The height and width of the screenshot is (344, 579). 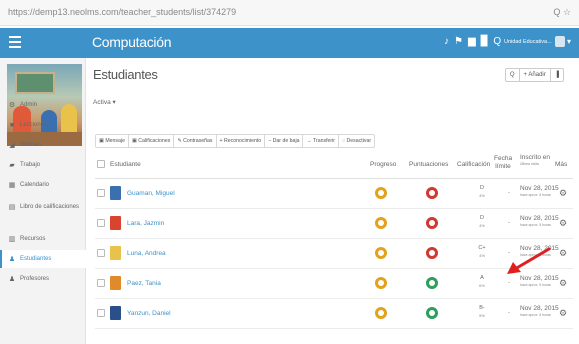 I want to click on student-name-link: Guaman, Miguel, so click(x=151, y=193).